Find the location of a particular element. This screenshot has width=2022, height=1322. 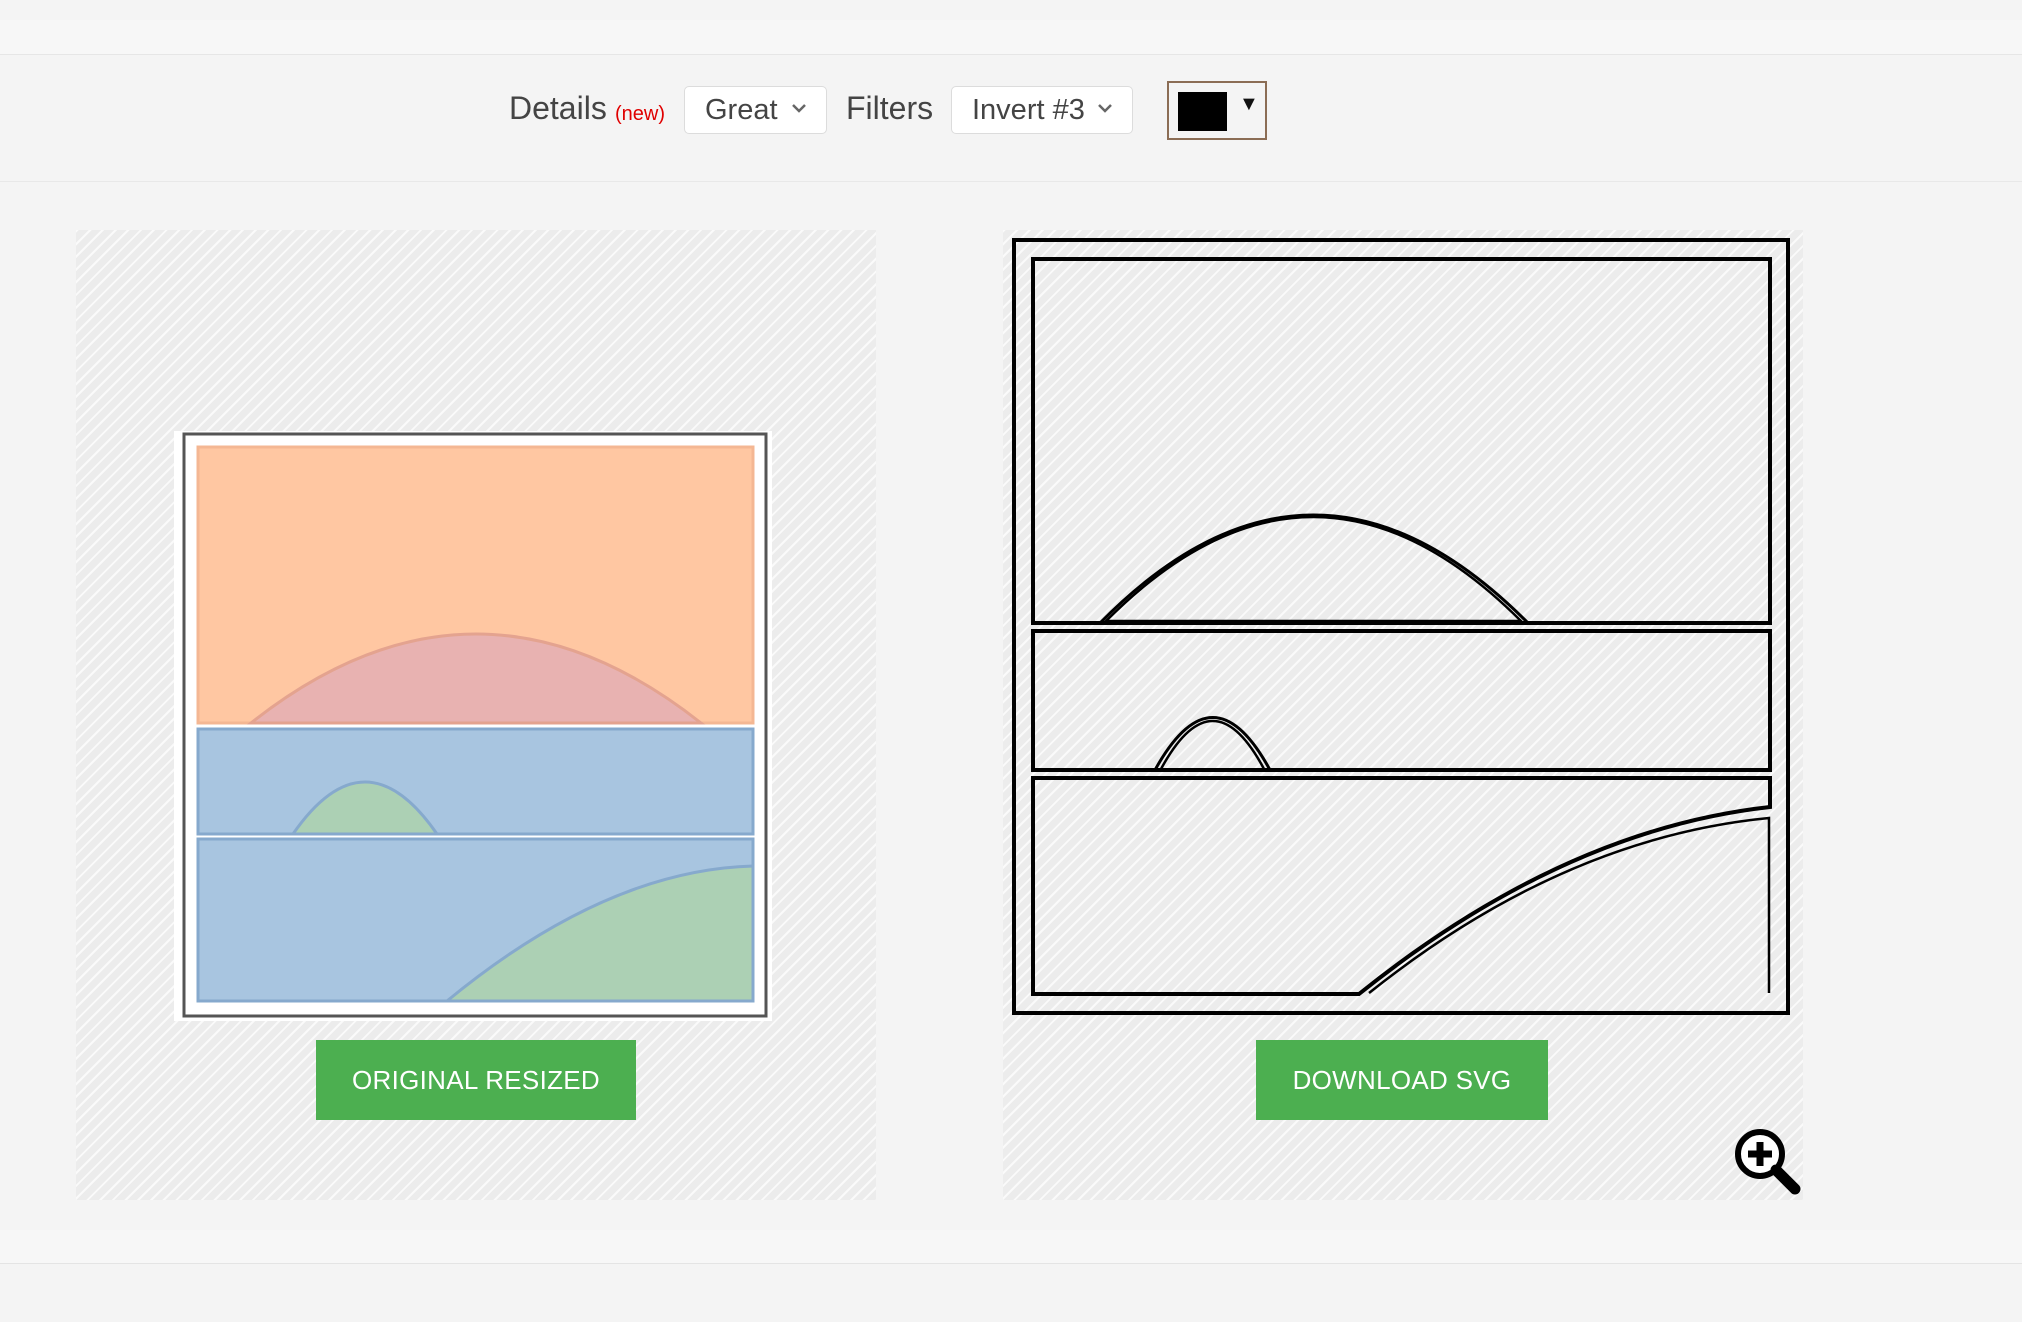

color-swatch is located at coordinates (1202, 111).